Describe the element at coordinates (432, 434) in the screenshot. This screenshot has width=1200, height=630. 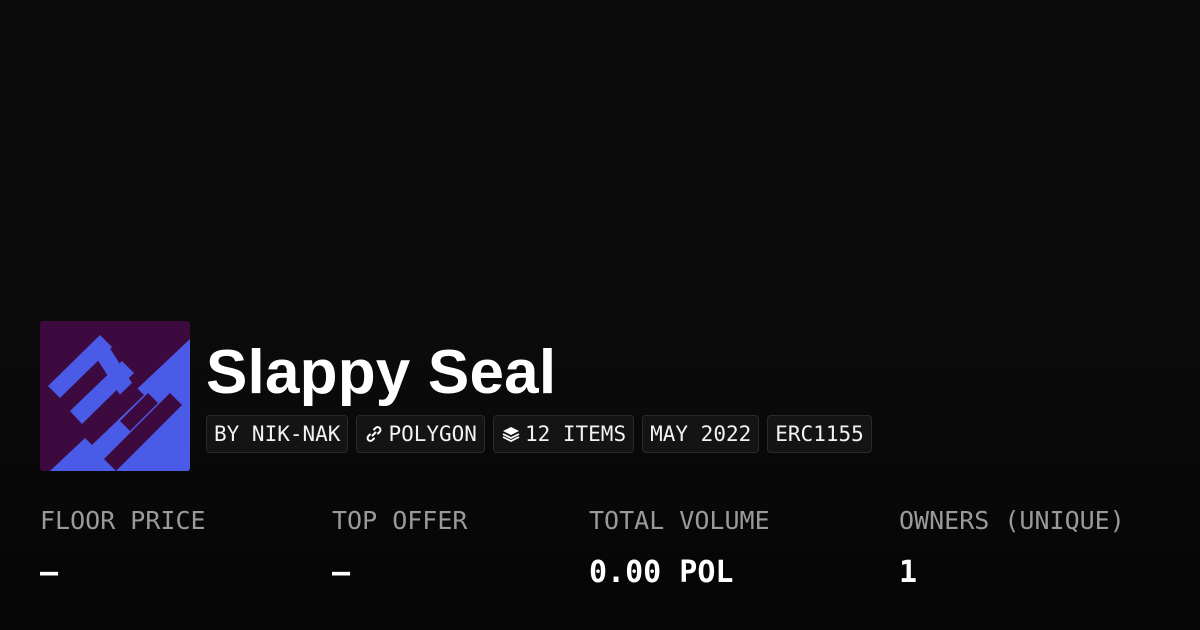
I see `chain-tag-label: POLYGON` at that location.